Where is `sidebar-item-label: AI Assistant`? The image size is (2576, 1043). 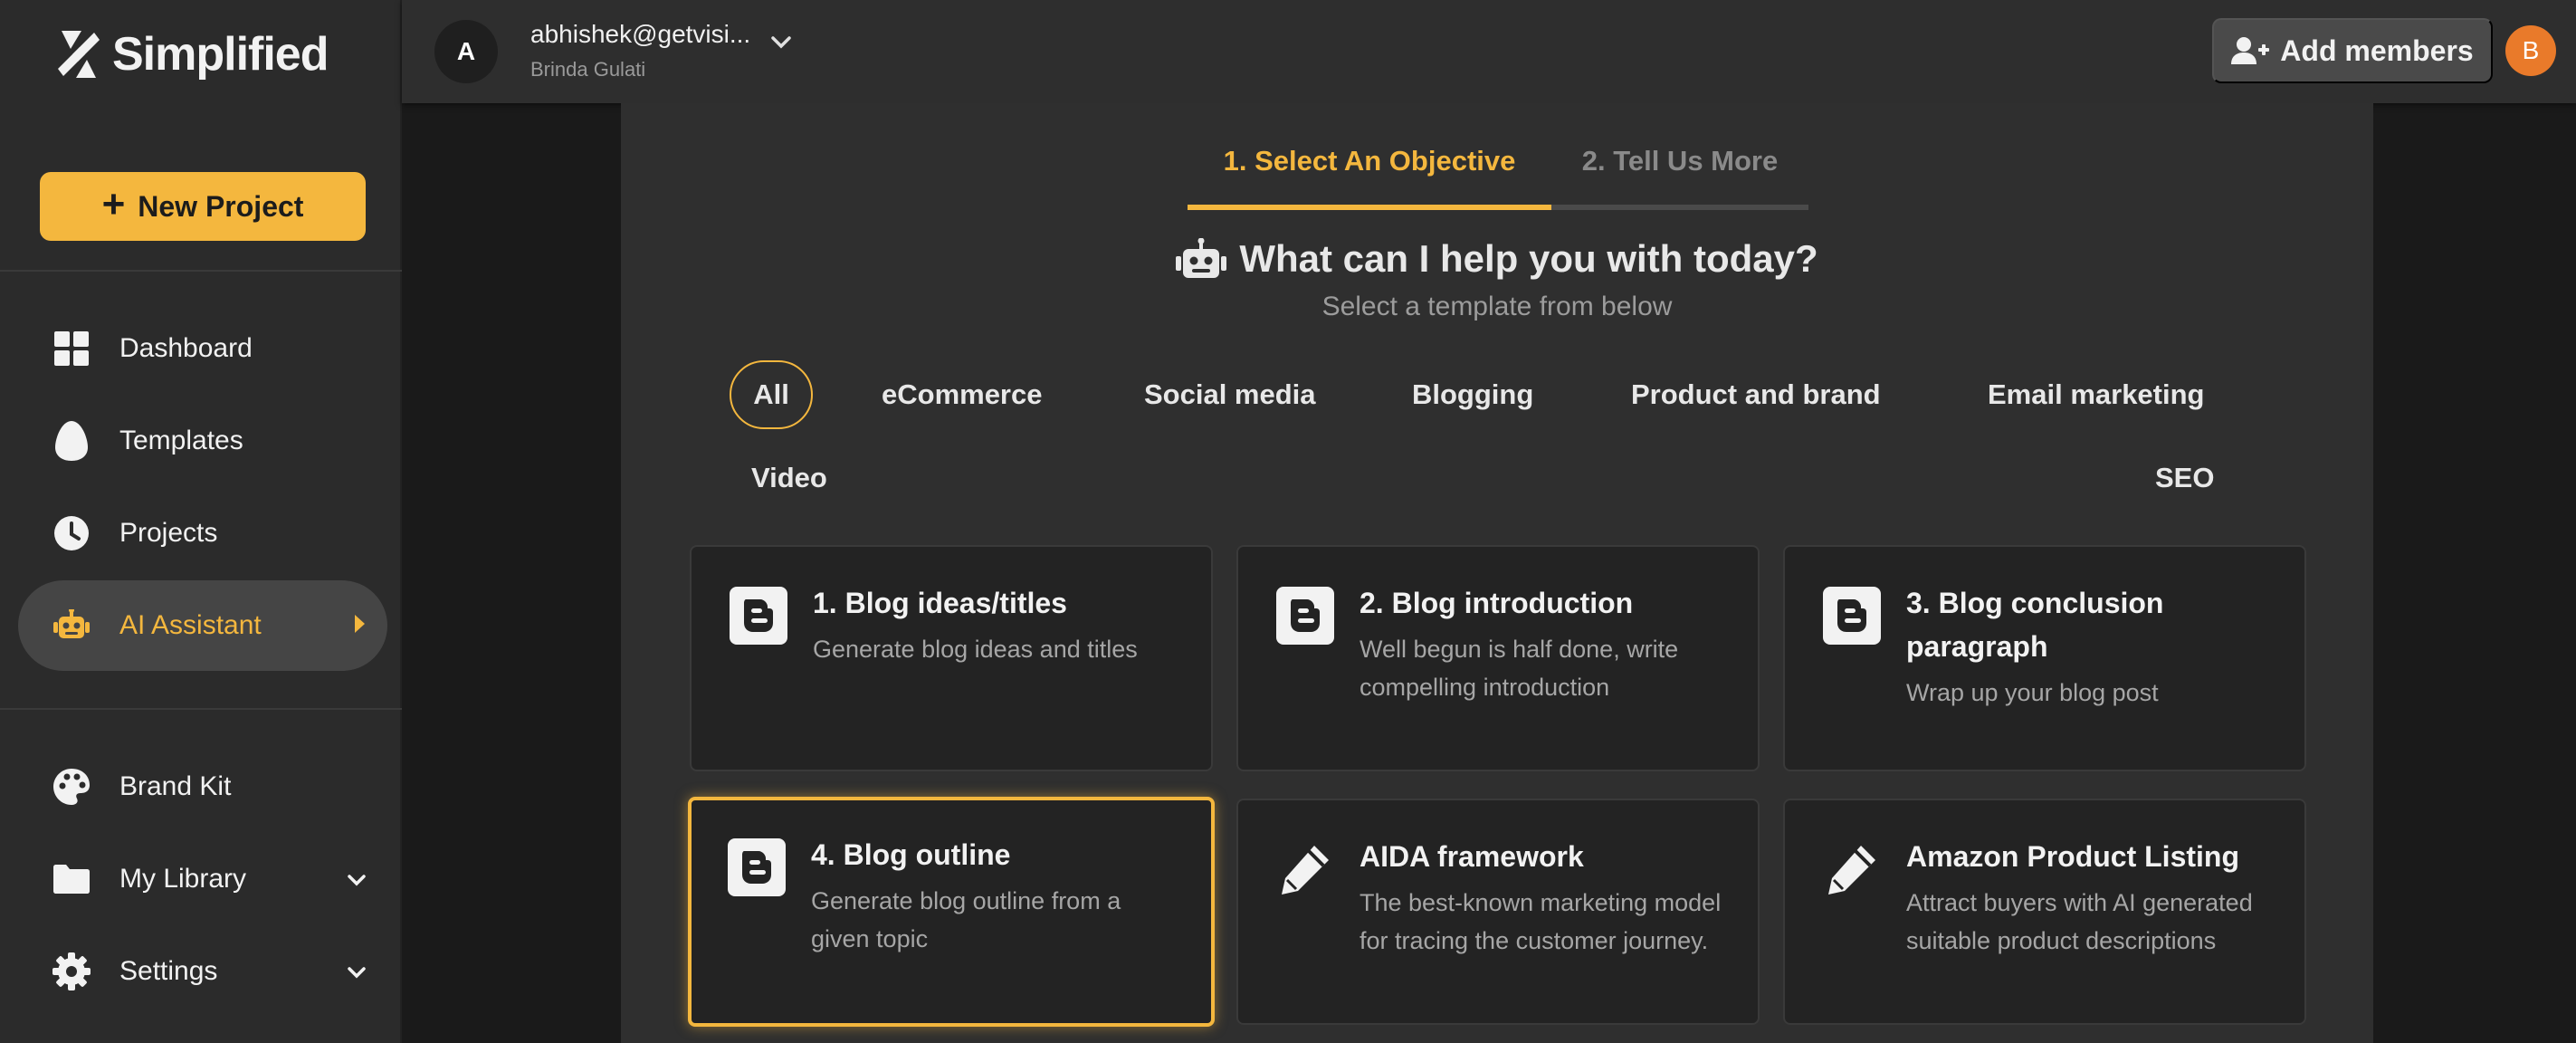
sidebar-item-label: AI Assistant is located at coordinates (191, 625).